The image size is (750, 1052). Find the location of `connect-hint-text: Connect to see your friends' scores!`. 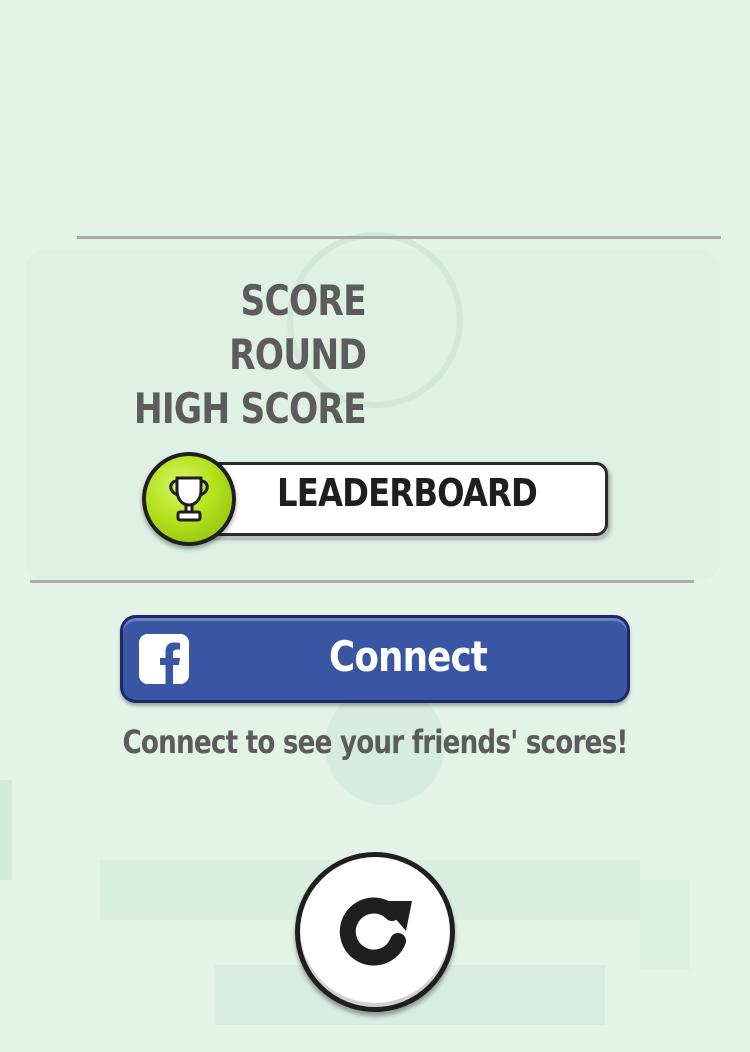

connect-hint-text: Connect to see your friends' scores! is located at coordinates (375, 742).